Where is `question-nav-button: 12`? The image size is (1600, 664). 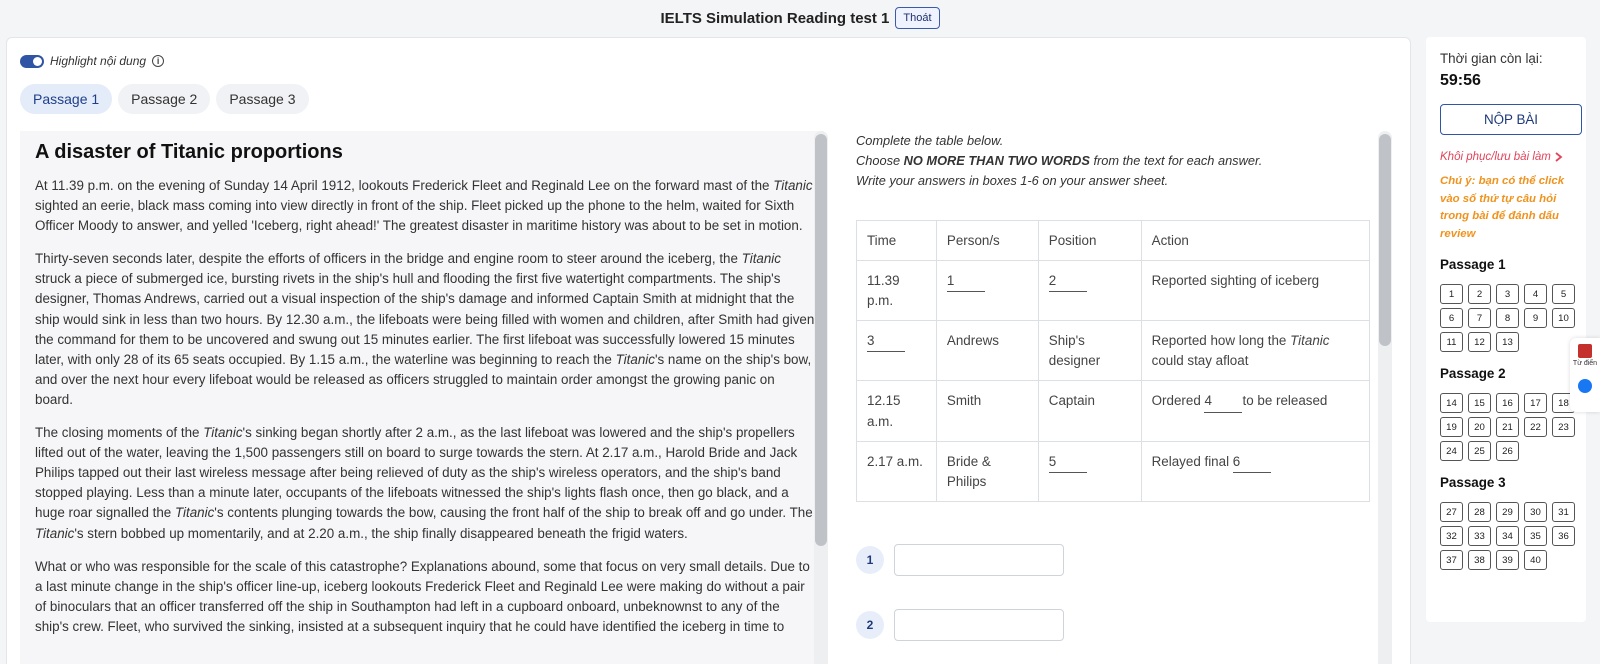 question-nav-button: 12 is located at coordinates (1479, 342).